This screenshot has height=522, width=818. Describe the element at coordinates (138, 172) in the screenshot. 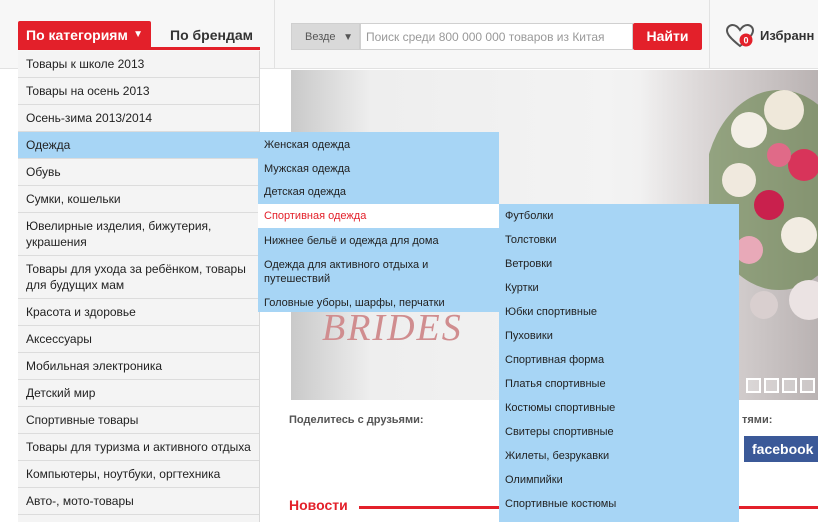

I see `menu-item: Обувь` at that location.